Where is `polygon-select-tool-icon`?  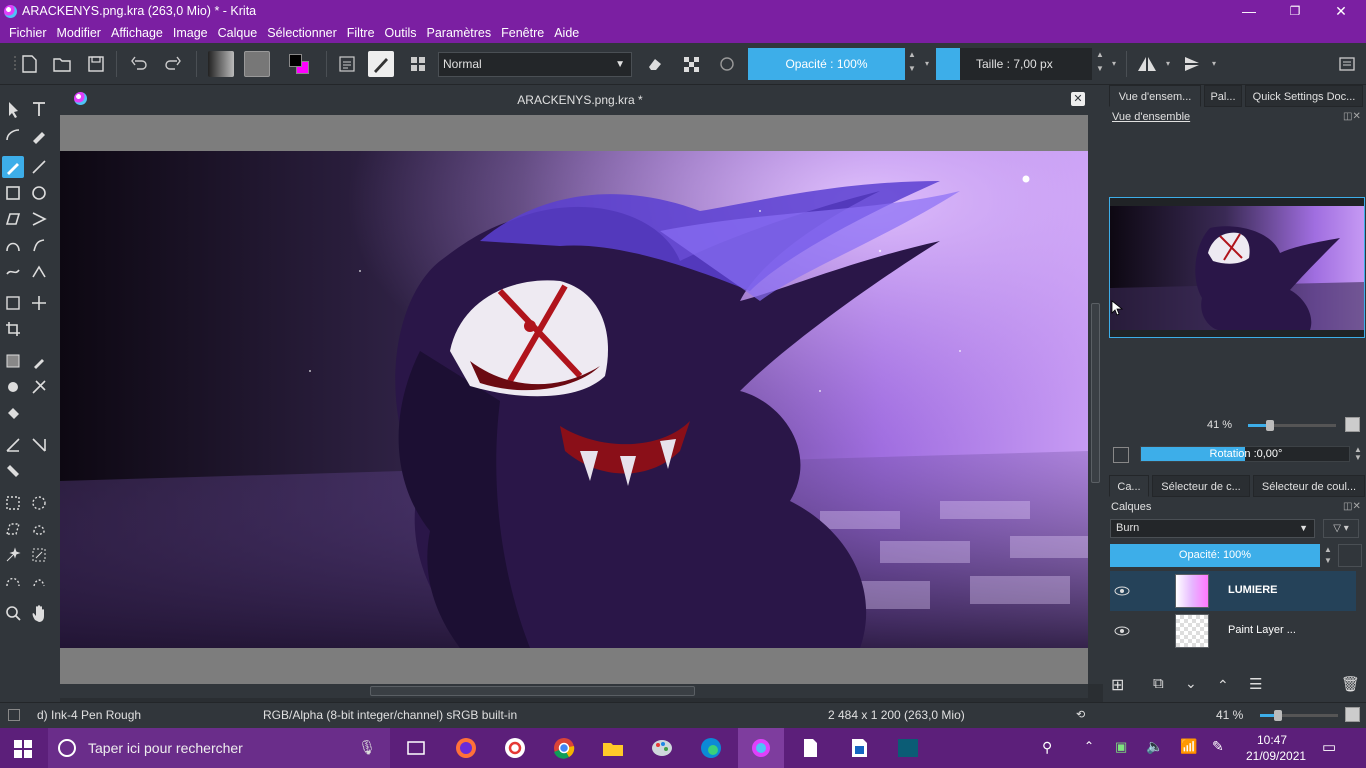 polygon-select-tool-icon is located at coordinates (13, 529).